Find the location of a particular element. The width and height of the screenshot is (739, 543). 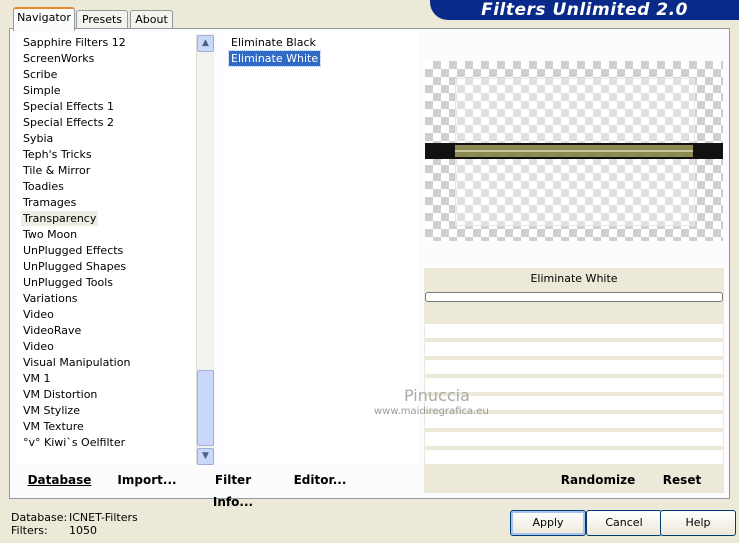

category-item: UnPlugged Shapes is located at coordinates (74, 266).